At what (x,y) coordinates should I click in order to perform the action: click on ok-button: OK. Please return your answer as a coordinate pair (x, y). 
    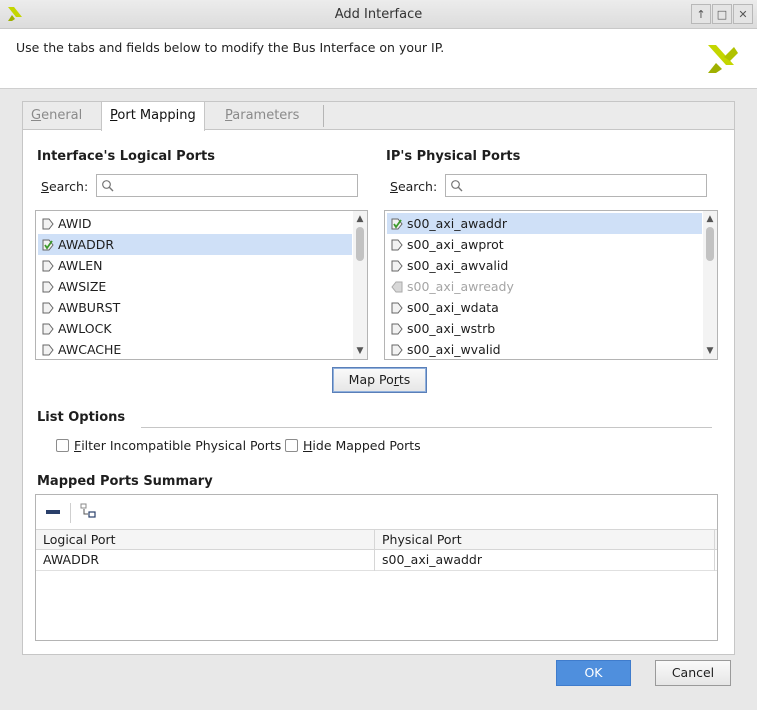
    Looking at the image, I should click on (593, 673).